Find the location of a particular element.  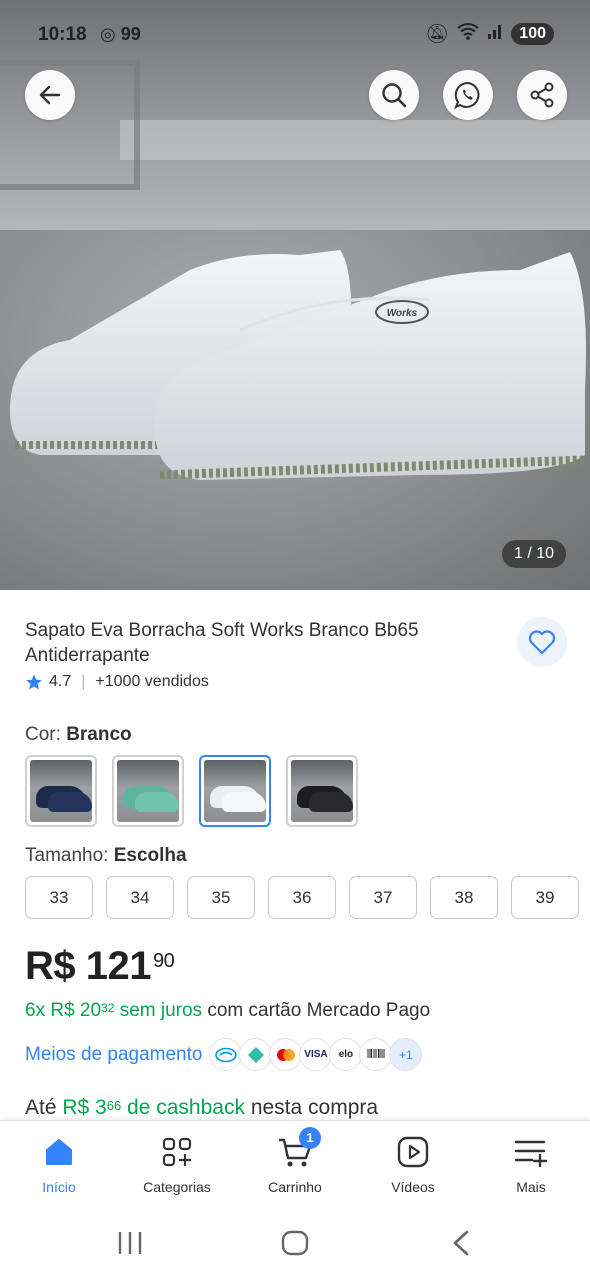

swatch-navy is located at coordinates (61, 791).